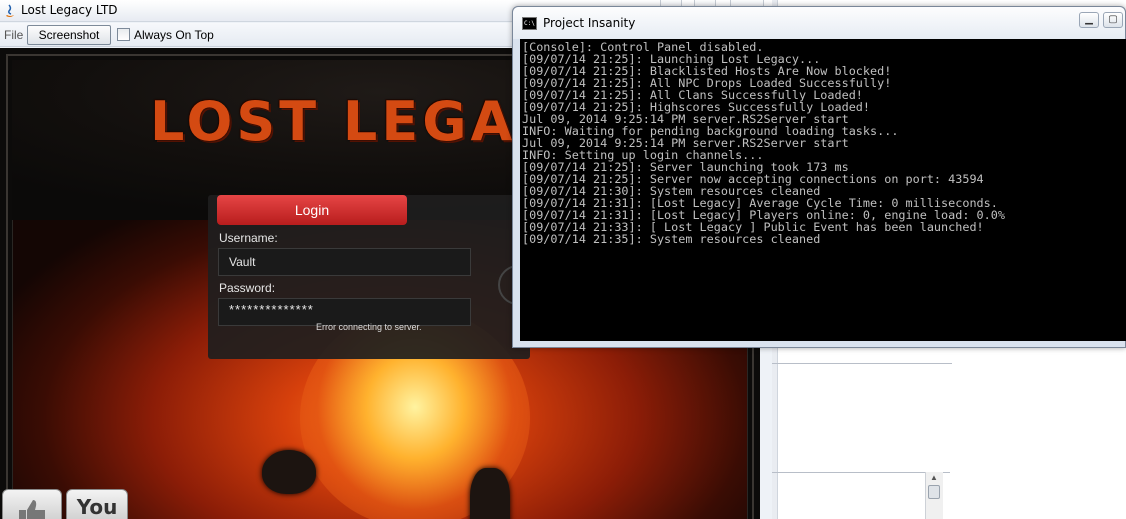 The width and height of the screenshot is (1126, 519). I want to click on menu-file: File, so click(13, 35).